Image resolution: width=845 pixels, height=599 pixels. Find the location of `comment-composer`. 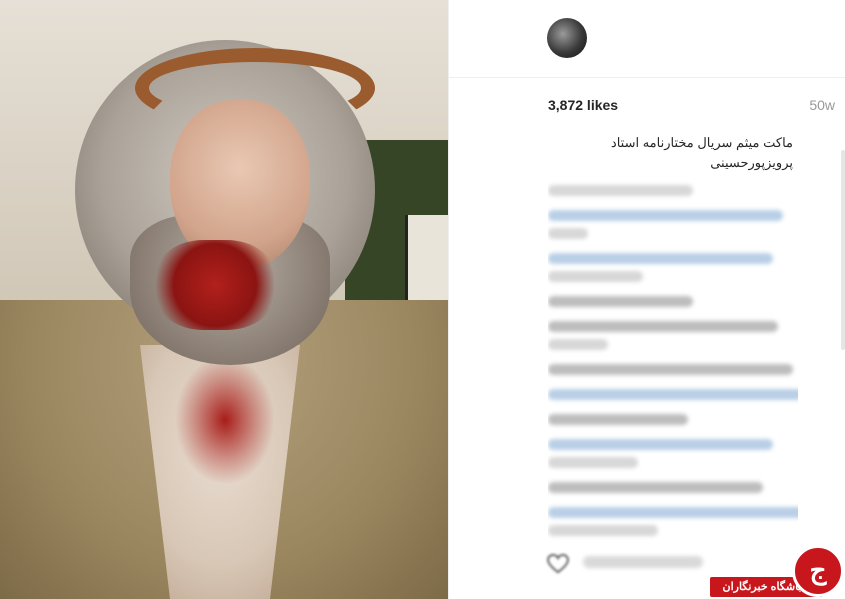

comment-composer is located at coordinates (627, 564).